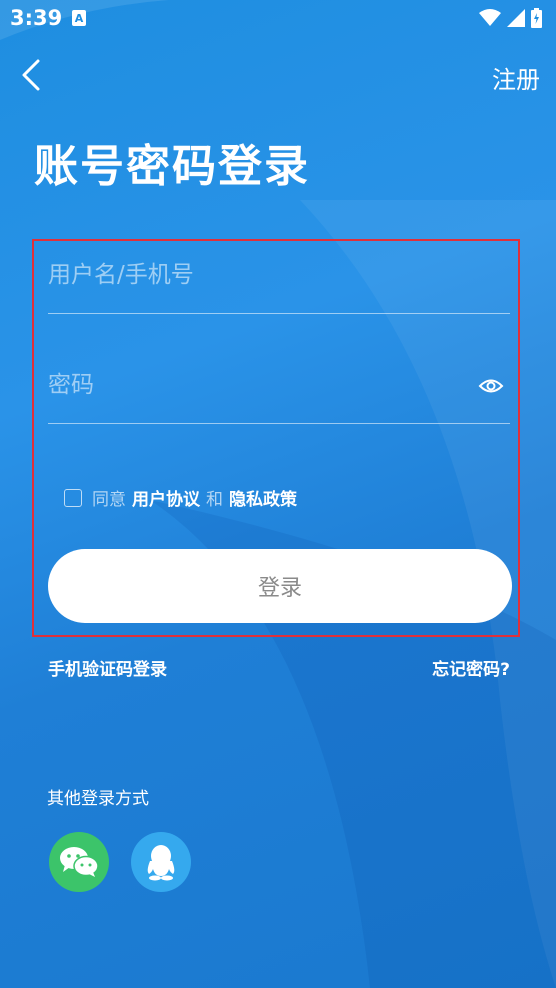 This screenshot has height=988, width=556. I want to click on login-button: 登录, so click(280, 586).